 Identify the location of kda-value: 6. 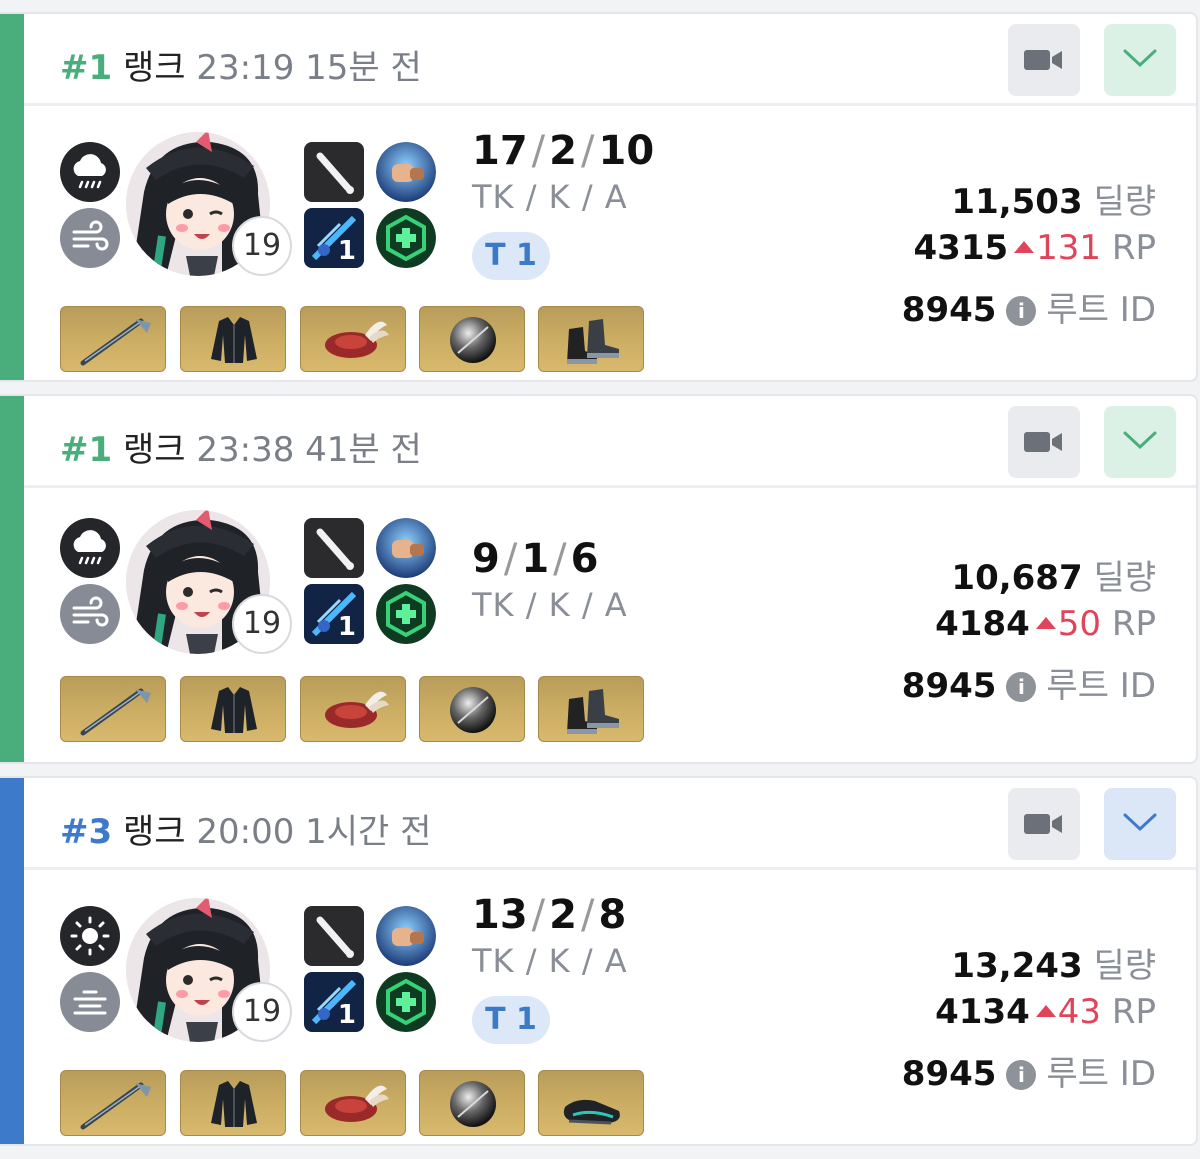
(584, 559).